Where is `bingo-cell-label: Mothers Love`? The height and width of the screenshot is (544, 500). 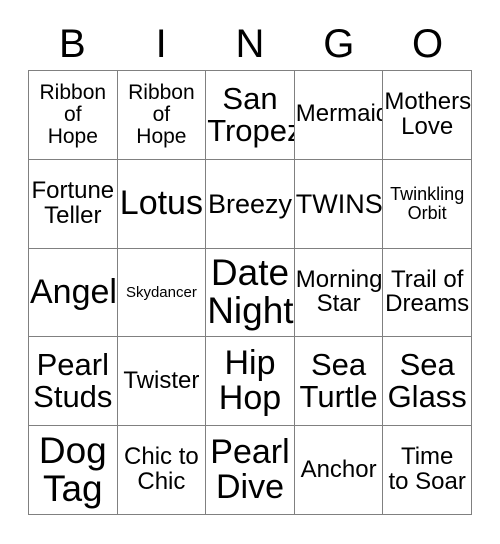 bingo-cell-label: Mothers Love is located at coordinates (428, 113).